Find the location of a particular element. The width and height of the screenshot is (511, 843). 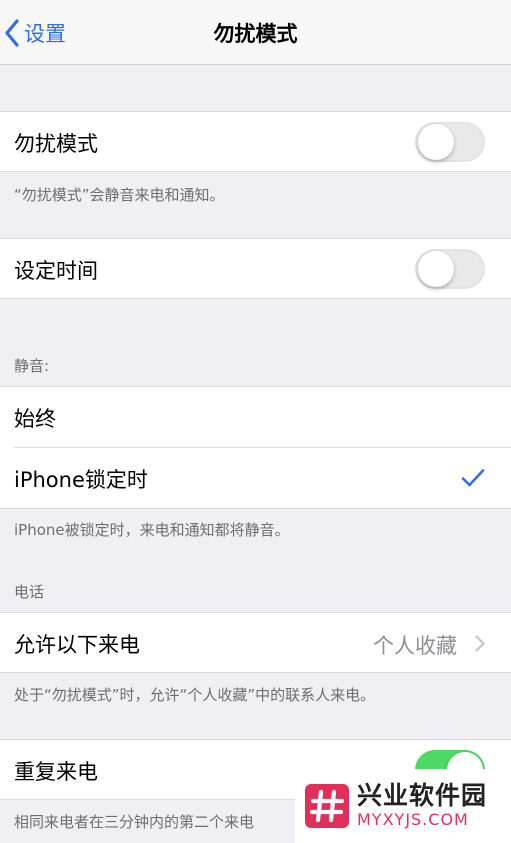

dnd-label: 勿扰模式 is located at coordinates (56, 144).